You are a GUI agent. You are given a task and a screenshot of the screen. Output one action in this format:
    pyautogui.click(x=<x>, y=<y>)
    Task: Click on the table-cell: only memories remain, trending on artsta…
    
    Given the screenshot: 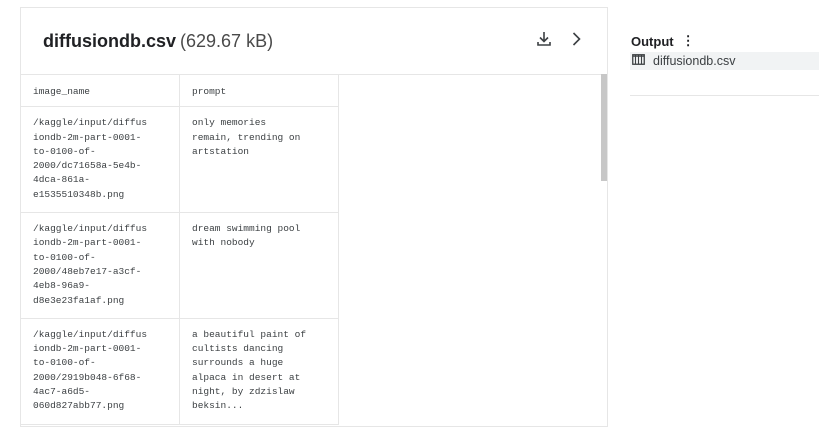 What is the action you would take?
    pyautogui.click(x=259, y=160)
    